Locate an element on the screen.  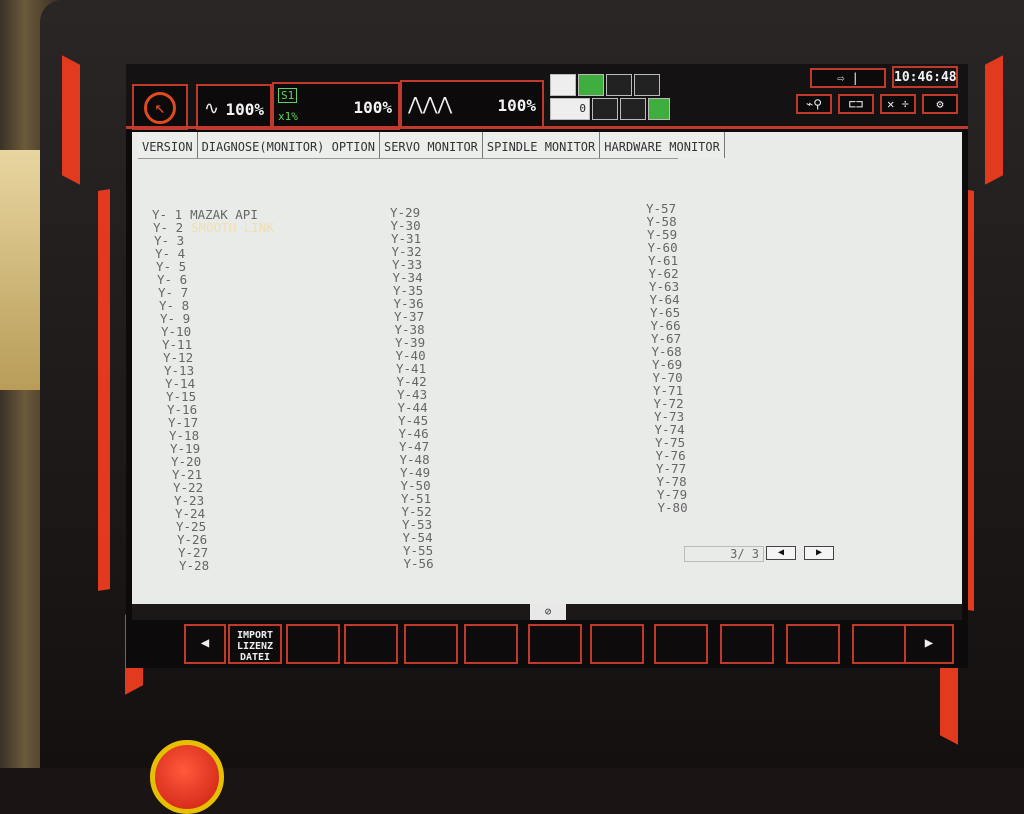
tab-servo-monitor: SERVO MONITOR is located at coordinates (431, 145).